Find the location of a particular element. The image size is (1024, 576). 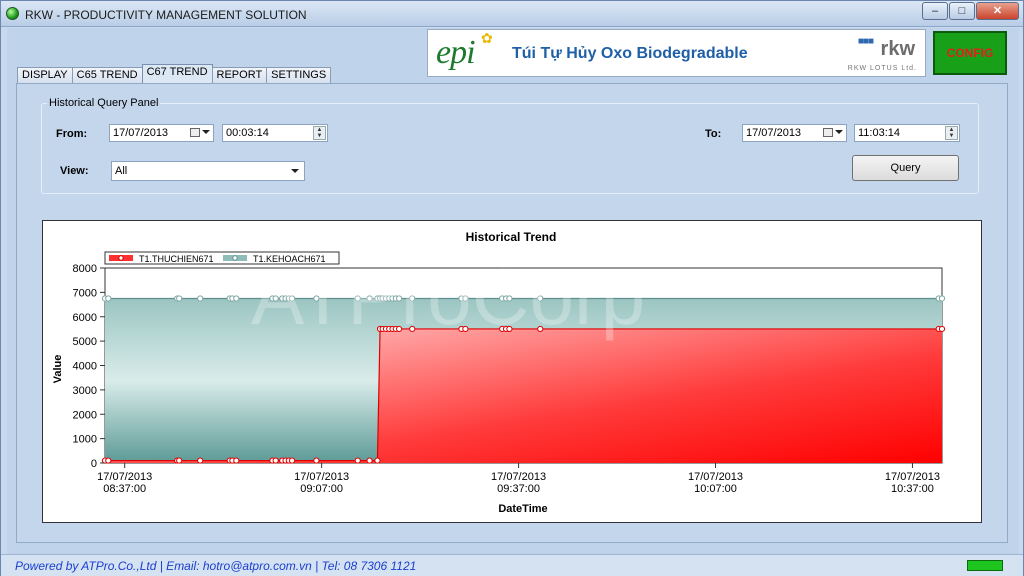

view-select: All is located at coordinates (208, 171).